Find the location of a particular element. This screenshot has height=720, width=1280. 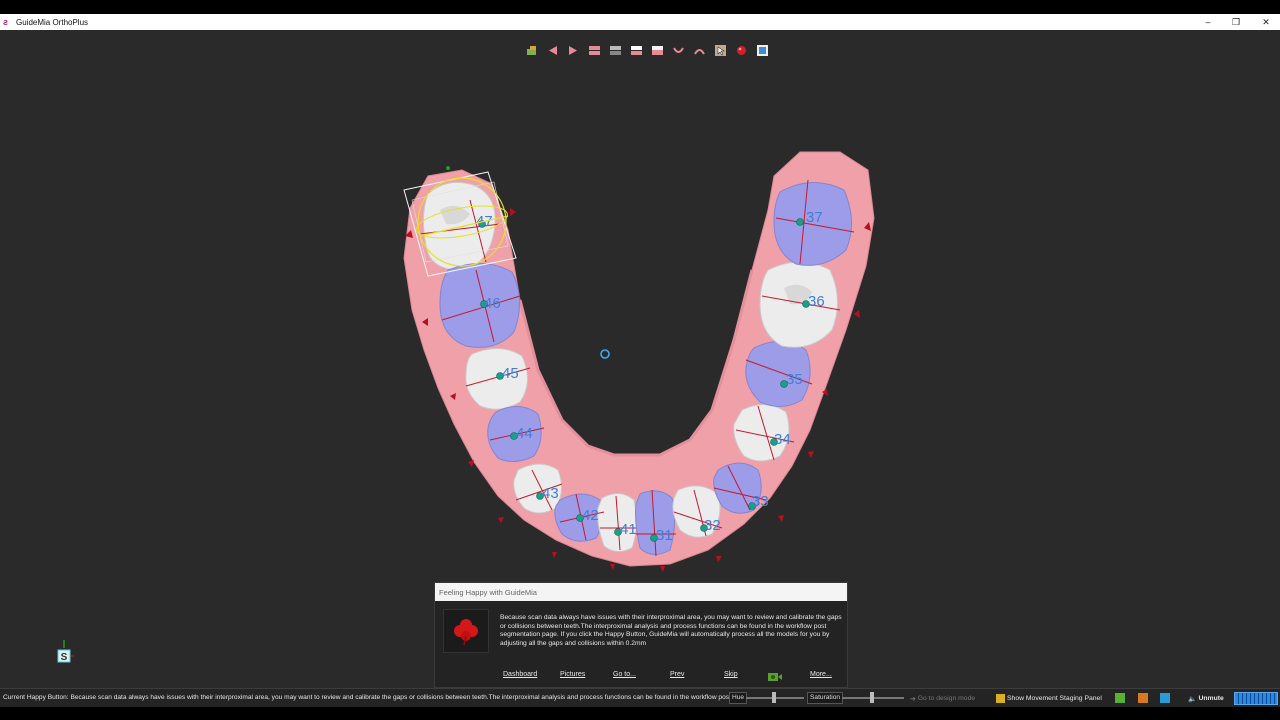

tooth-label: 36 is located at coordinates (816, 301).